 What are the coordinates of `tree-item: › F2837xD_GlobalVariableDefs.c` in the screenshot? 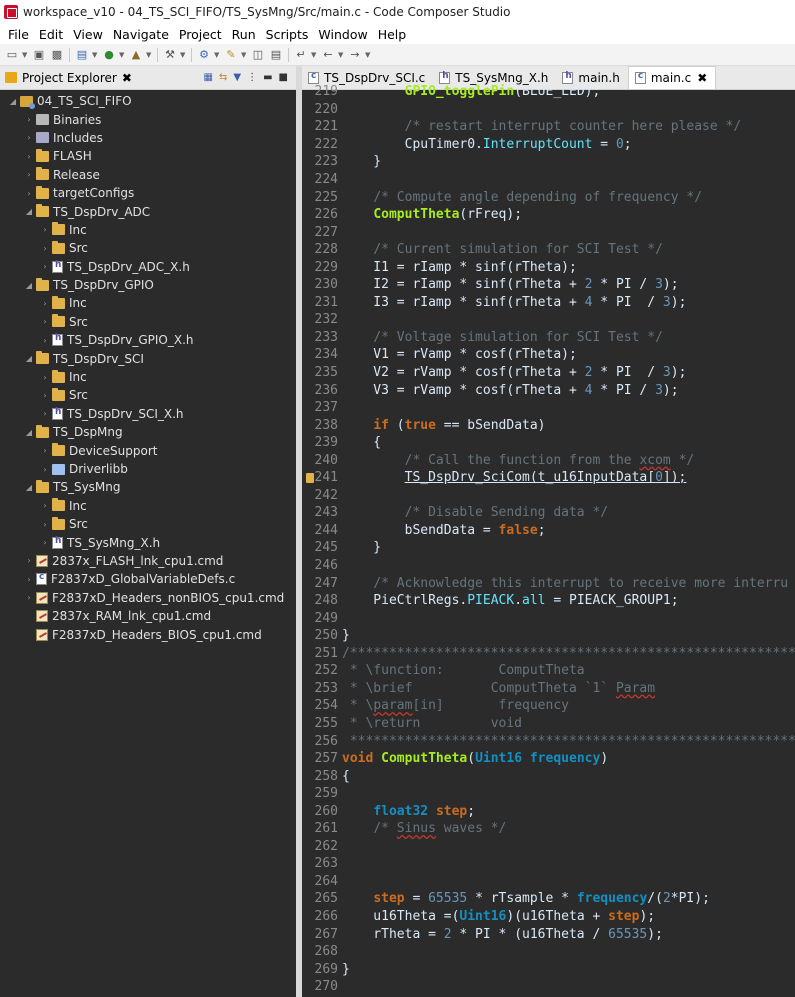 It's located at (148, 579).